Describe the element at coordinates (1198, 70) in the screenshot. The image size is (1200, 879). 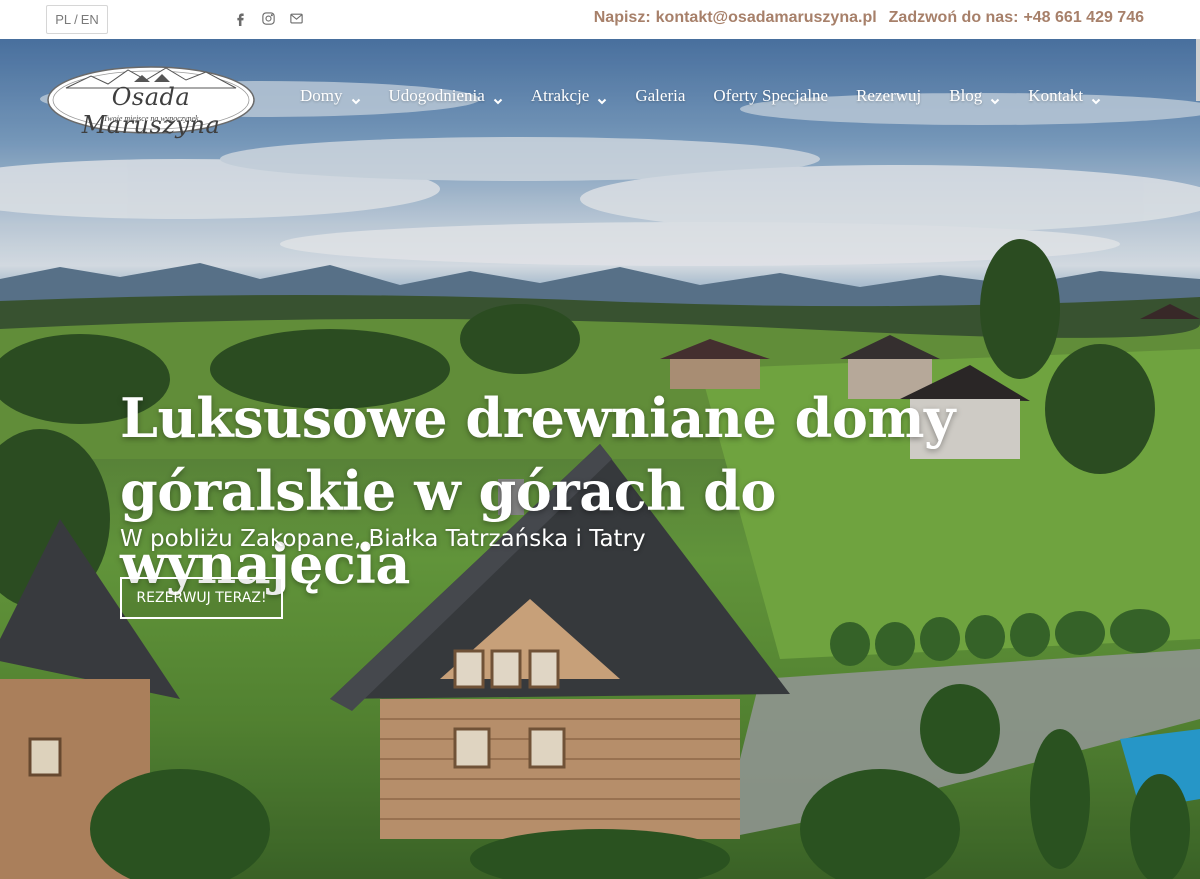
I see `scrollbar` at that location.